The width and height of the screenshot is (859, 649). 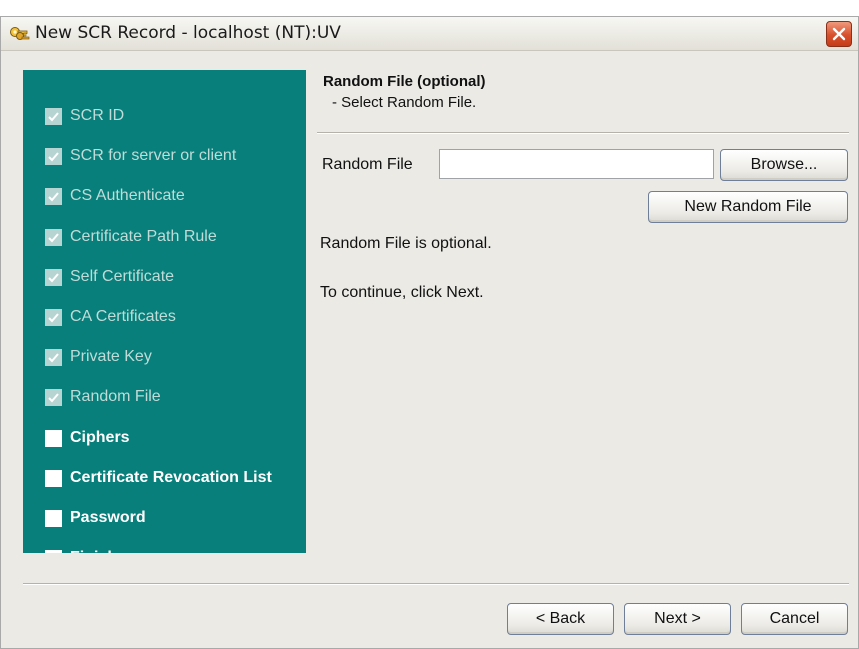 What do you see at coordinates (583, 133) in the screenshot?
I see `header-divider` at bounding box center [583, 133].